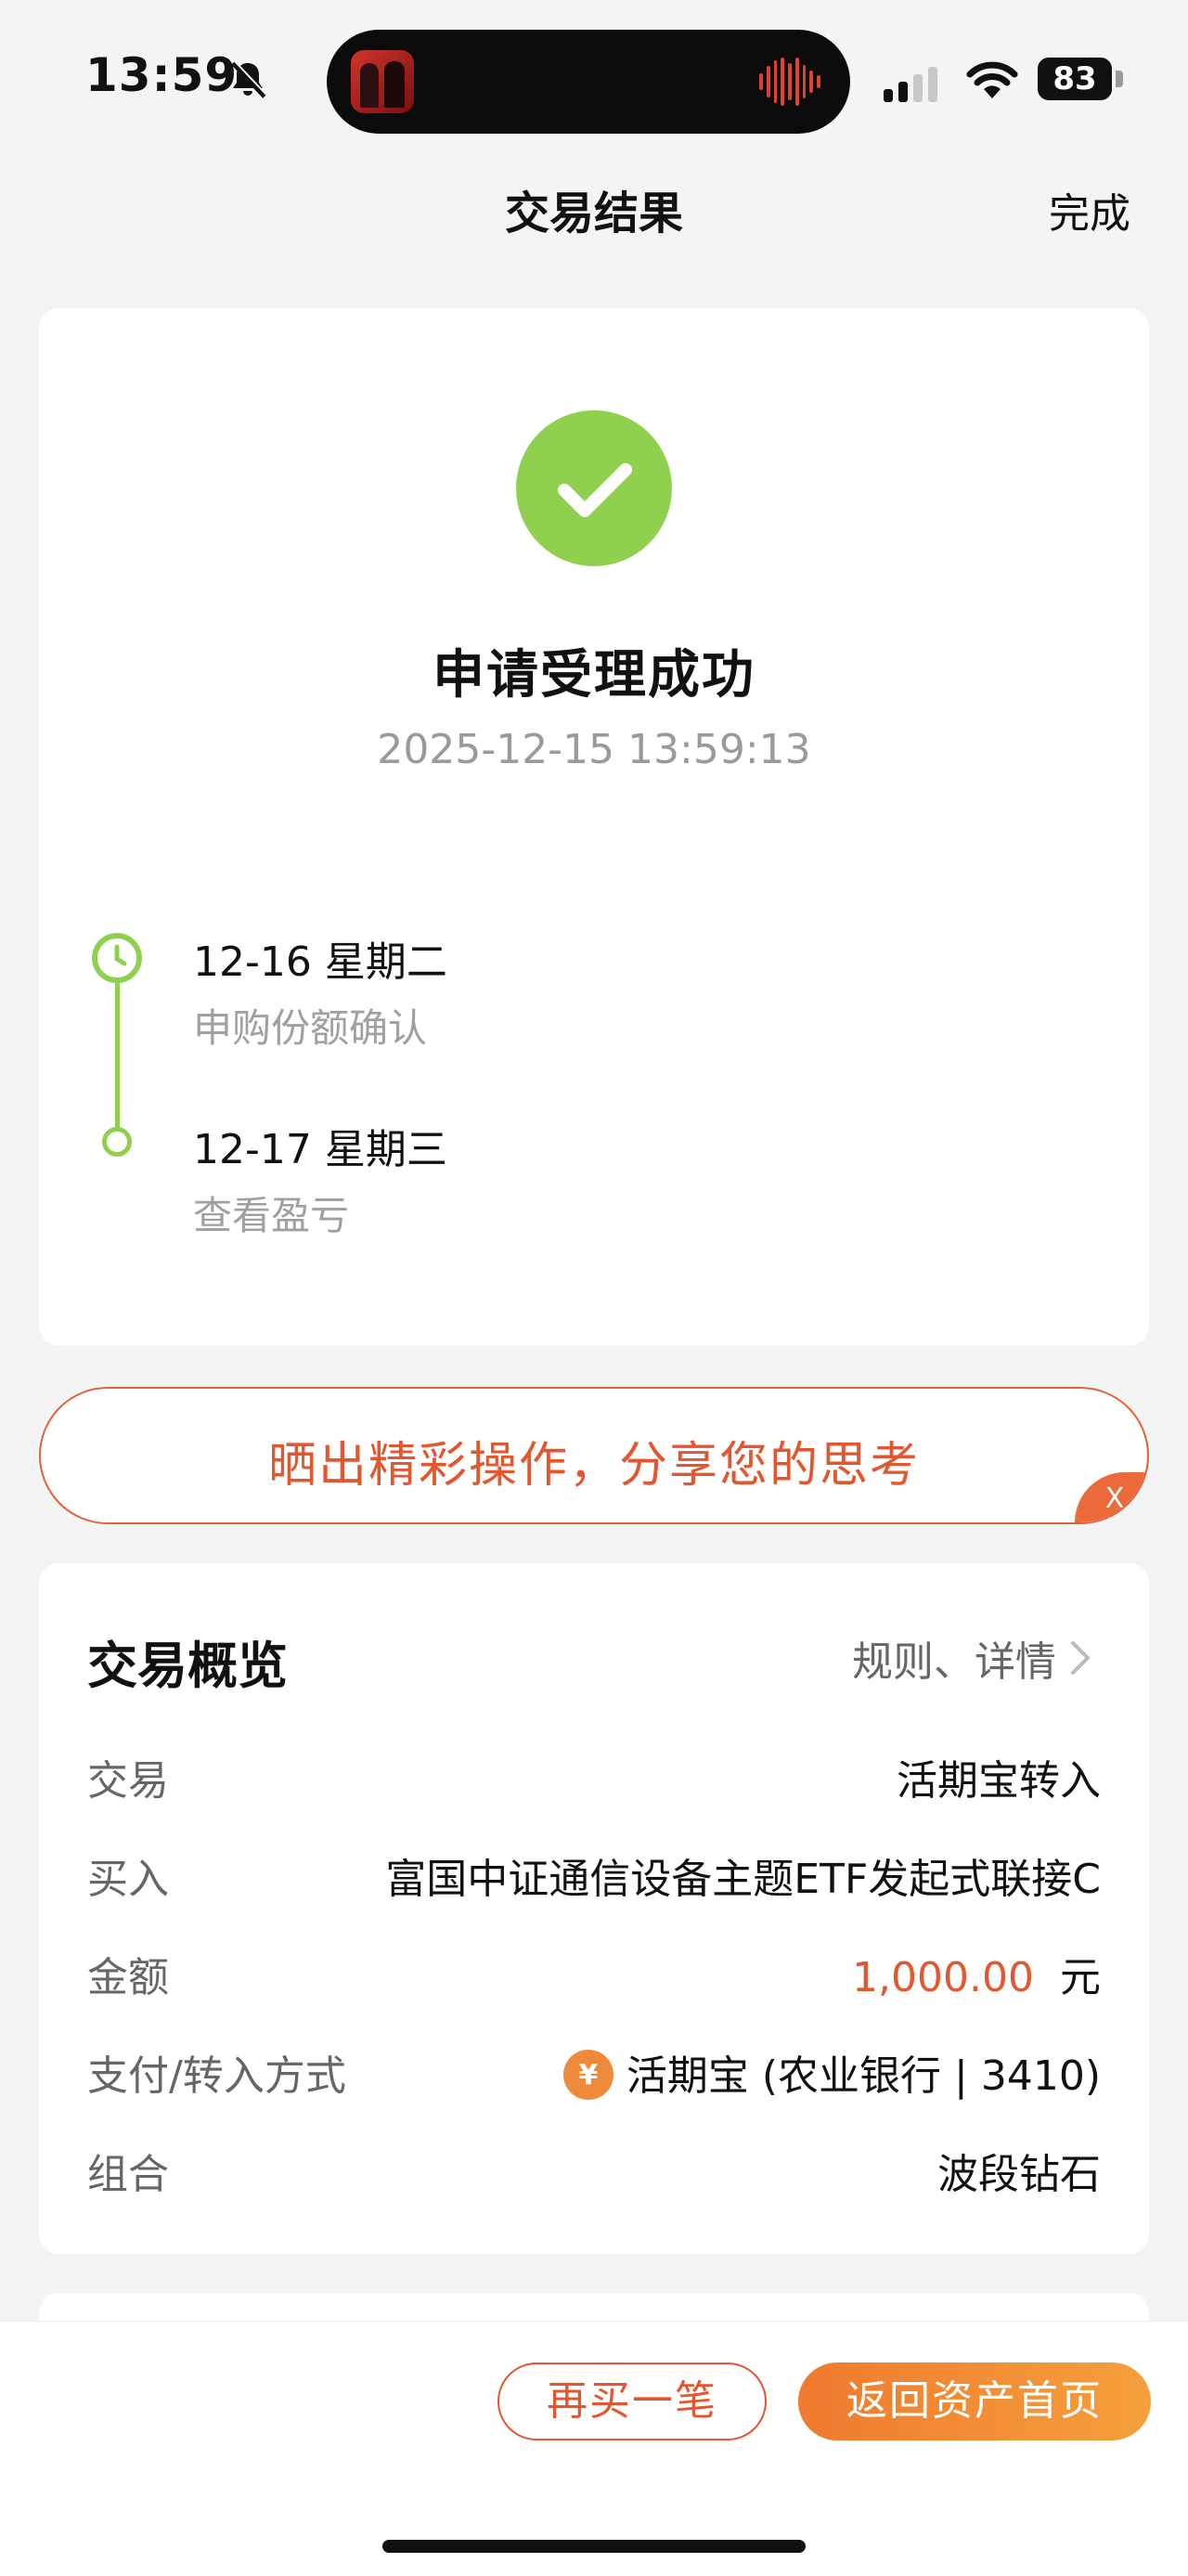 Image resolution: width=1188 pixels, height=2576 pixels. Describe the element at coordinates (382, 81) in the screenshot. I see `now-playing-artwork` at that location.